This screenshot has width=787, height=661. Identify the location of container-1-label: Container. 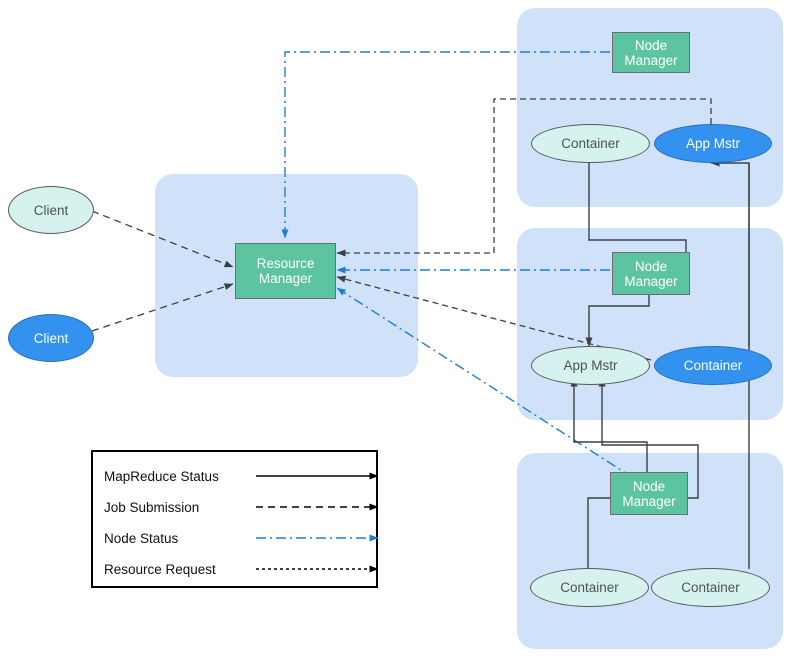
(590, 143).